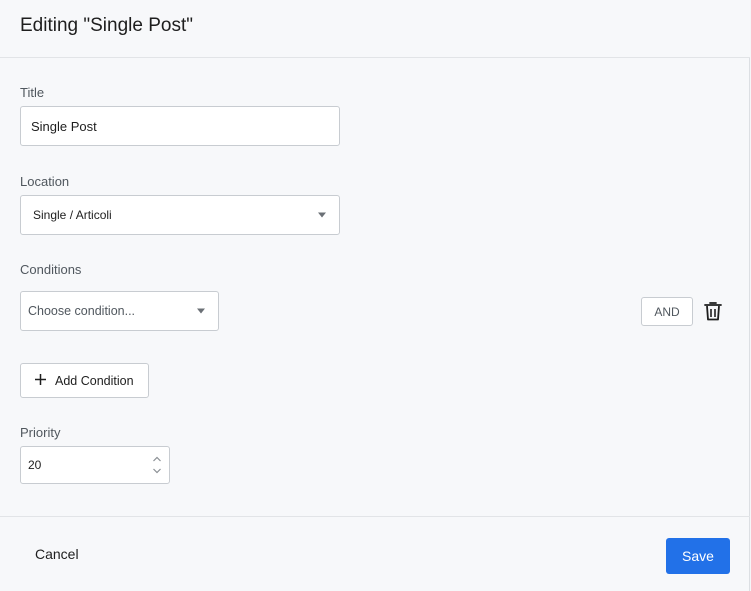  I want to click on priority-input: 20, so click(95, 465).